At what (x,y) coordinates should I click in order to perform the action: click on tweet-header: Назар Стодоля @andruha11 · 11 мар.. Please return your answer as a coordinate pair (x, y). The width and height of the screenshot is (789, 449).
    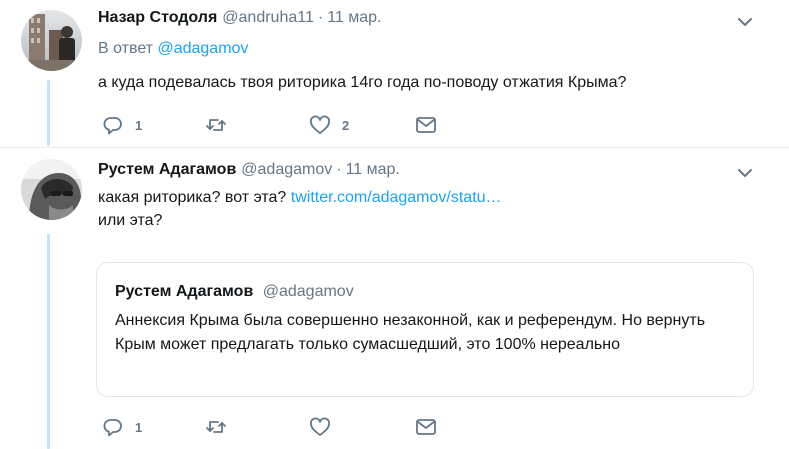
    Looking at the image, I should click on (239, 18).